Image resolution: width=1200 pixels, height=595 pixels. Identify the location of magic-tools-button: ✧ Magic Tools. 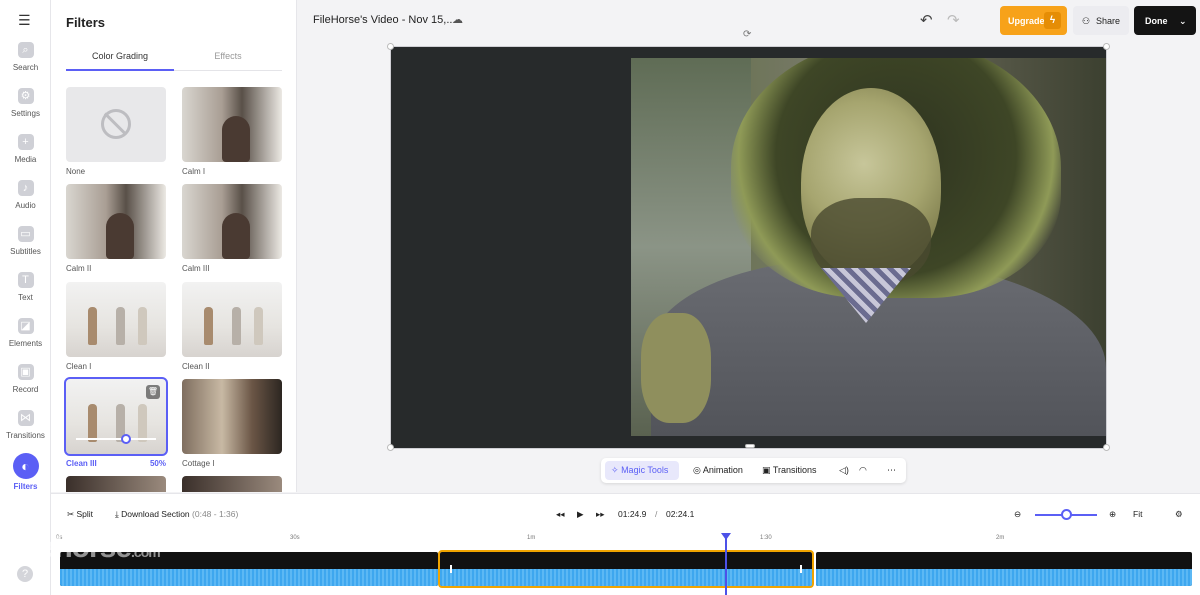
(642, 470).